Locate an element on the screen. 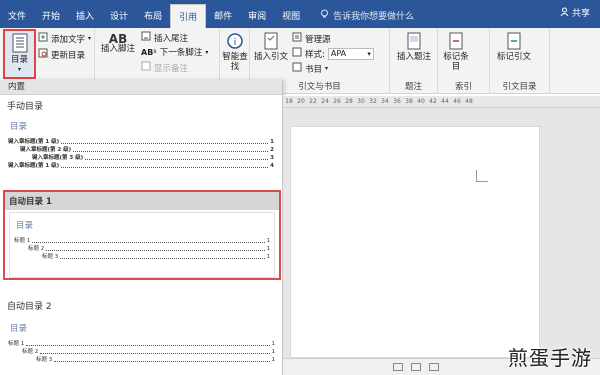 This screenshot has height=375, width=600. auto-toc-1-option: 自动目录 1 目录 标题 11 标题 21 标题 31 is located at coordinates (142, 235).